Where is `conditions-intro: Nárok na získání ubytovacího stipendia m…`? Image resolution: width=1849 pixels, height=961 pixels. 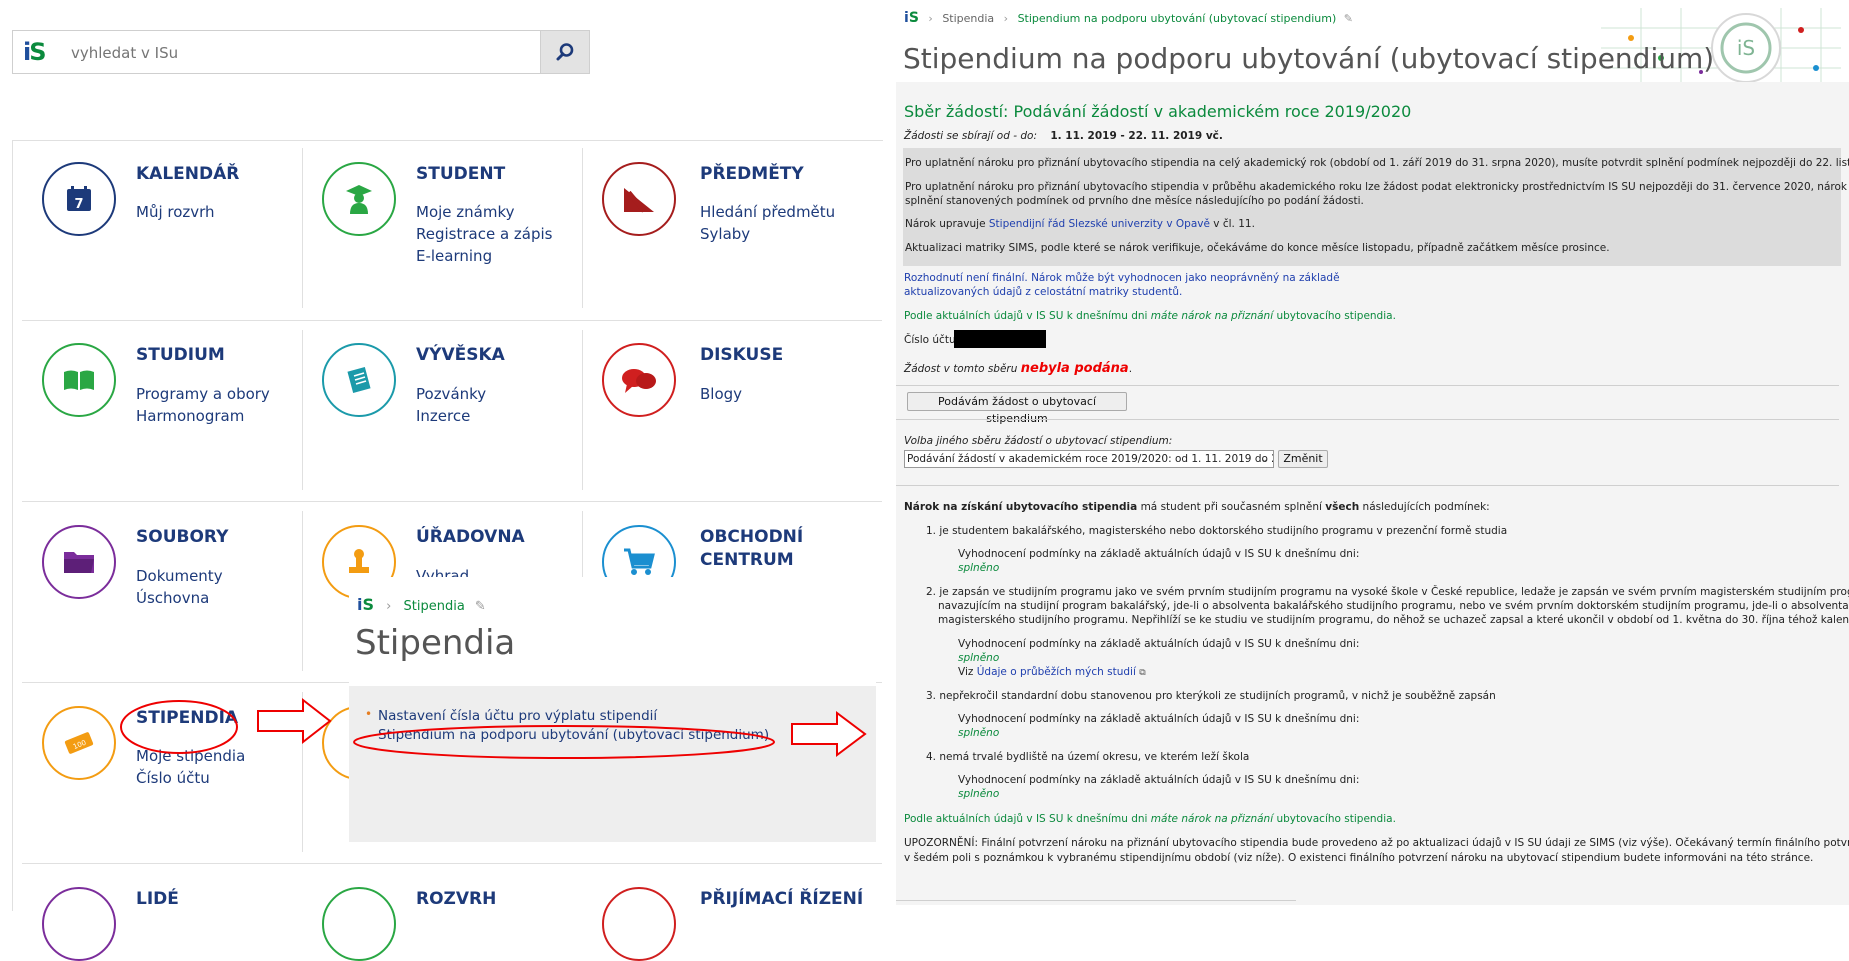
conditions-intro: Nárok na získání ubytovacího stipendia m… is located at coordinates (1197, 507).